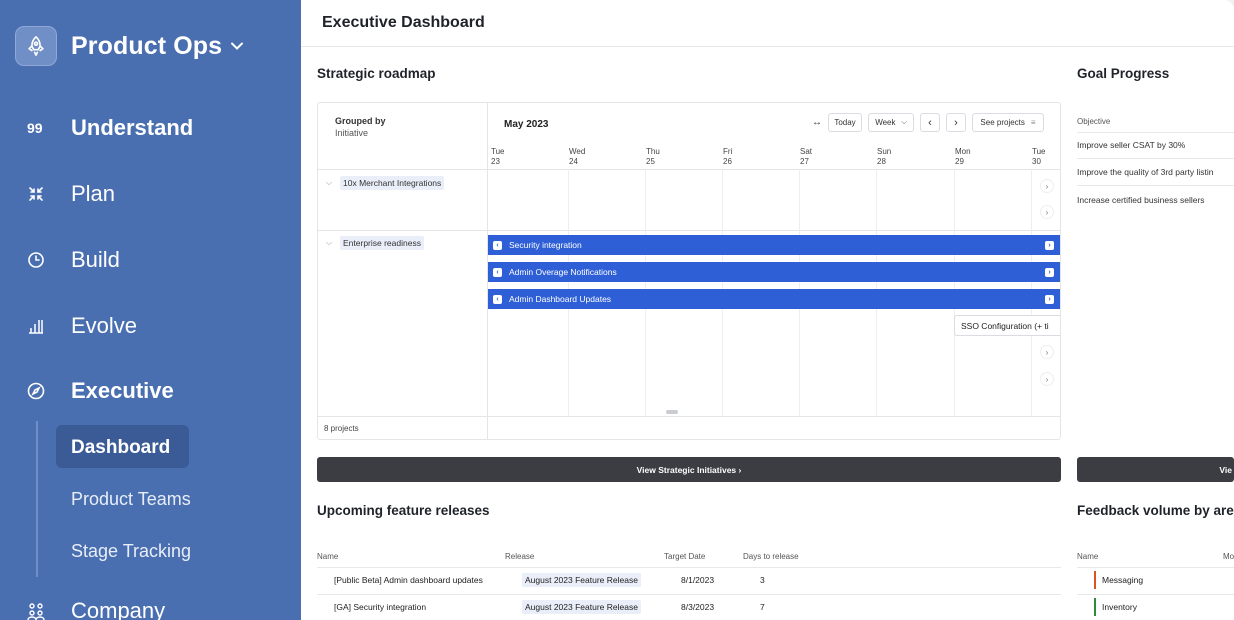 This screenshot has height=620, width=1234. I want to click on day-header: Thu 25, so click(653, 157).